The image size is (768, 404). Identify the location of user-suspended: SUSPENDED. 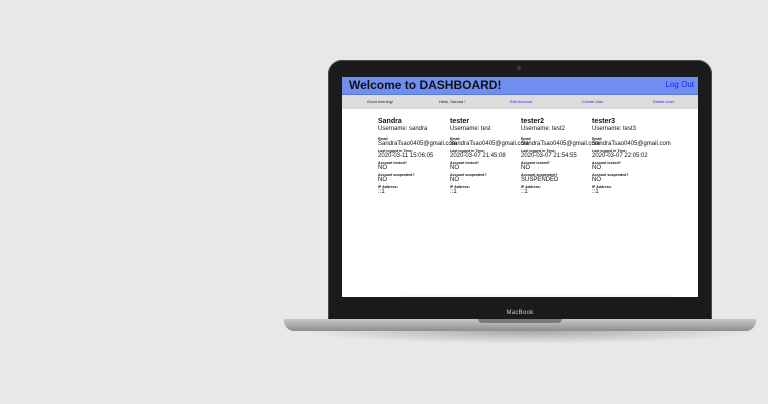
(540, 180).